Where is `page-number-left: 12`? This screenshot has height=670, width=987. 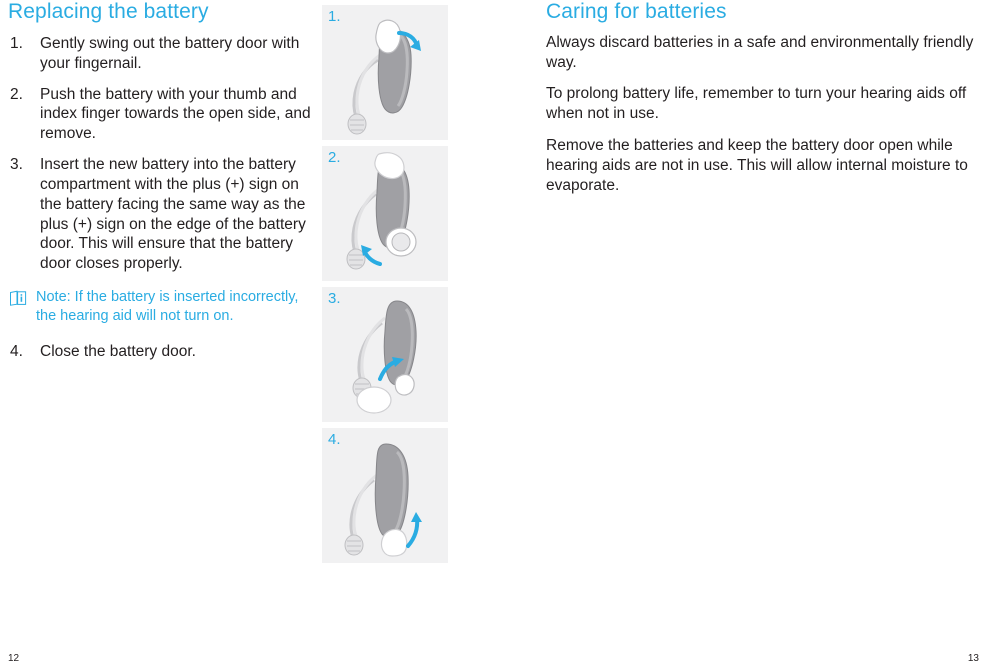 page-number-left: 12 is located at coordinates (14, 658).